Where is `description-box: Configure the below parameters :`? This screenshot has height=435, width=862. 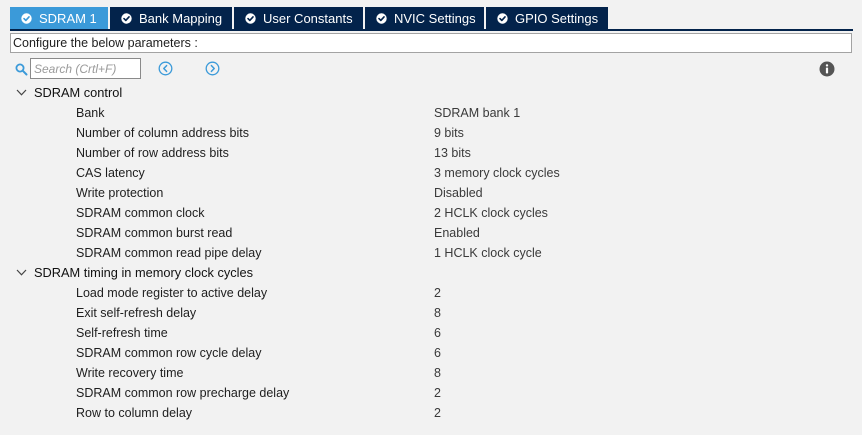
description-box: Configure the below parameters : is located at coordinates (431, 43).